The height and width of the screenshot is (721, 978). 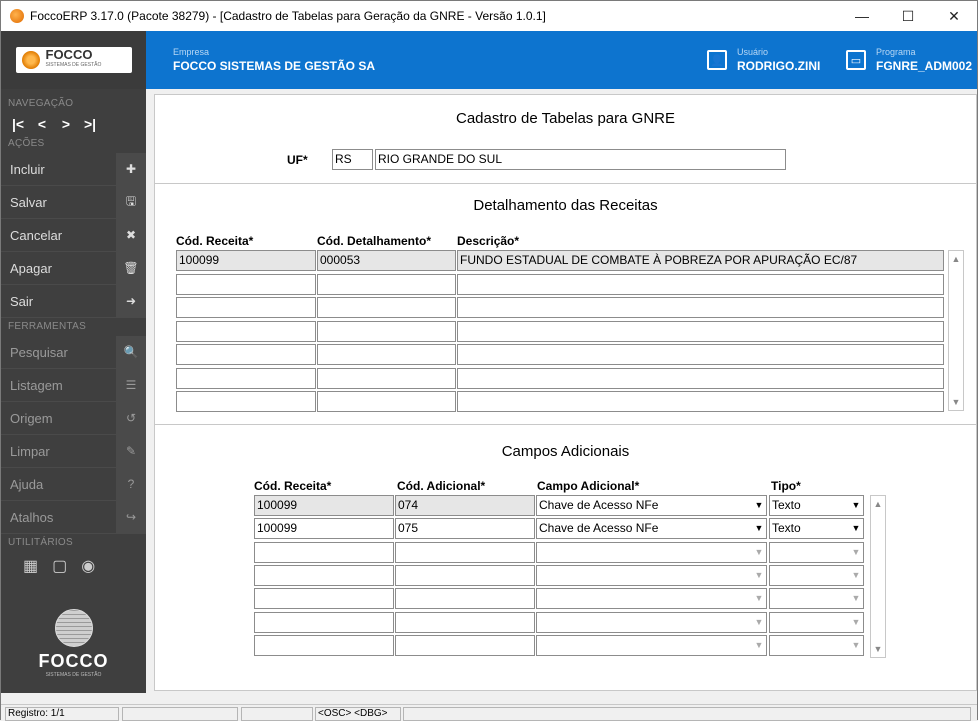 What do you see at coordinates (59, 566) in the screenshot?
I see `calendar-icon: ▢` at bounding box center [59, 566].